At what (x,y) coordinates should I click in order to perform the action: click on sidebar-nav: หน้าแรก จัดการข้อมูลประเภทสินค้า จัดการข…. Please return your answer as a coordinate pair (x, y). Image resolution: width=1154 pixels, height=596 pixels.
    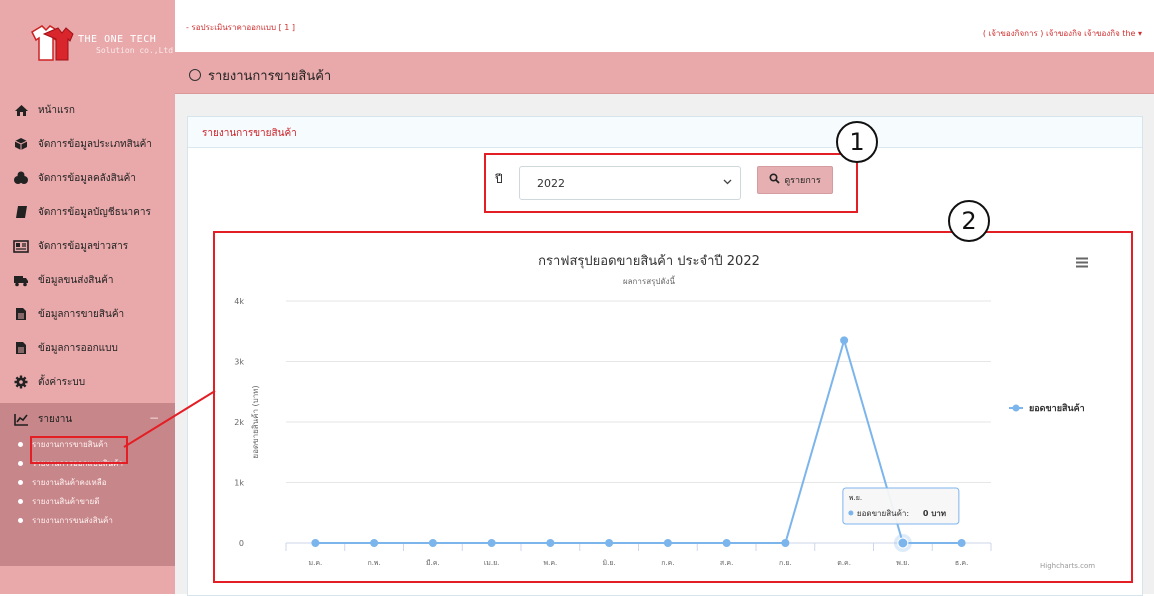
    Looking at the image, I should click on (87, 246).